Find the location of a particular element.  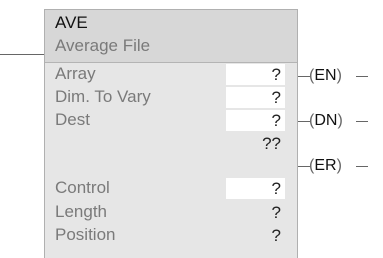

dn-output-label: DN is located at coordinates (326, 120).